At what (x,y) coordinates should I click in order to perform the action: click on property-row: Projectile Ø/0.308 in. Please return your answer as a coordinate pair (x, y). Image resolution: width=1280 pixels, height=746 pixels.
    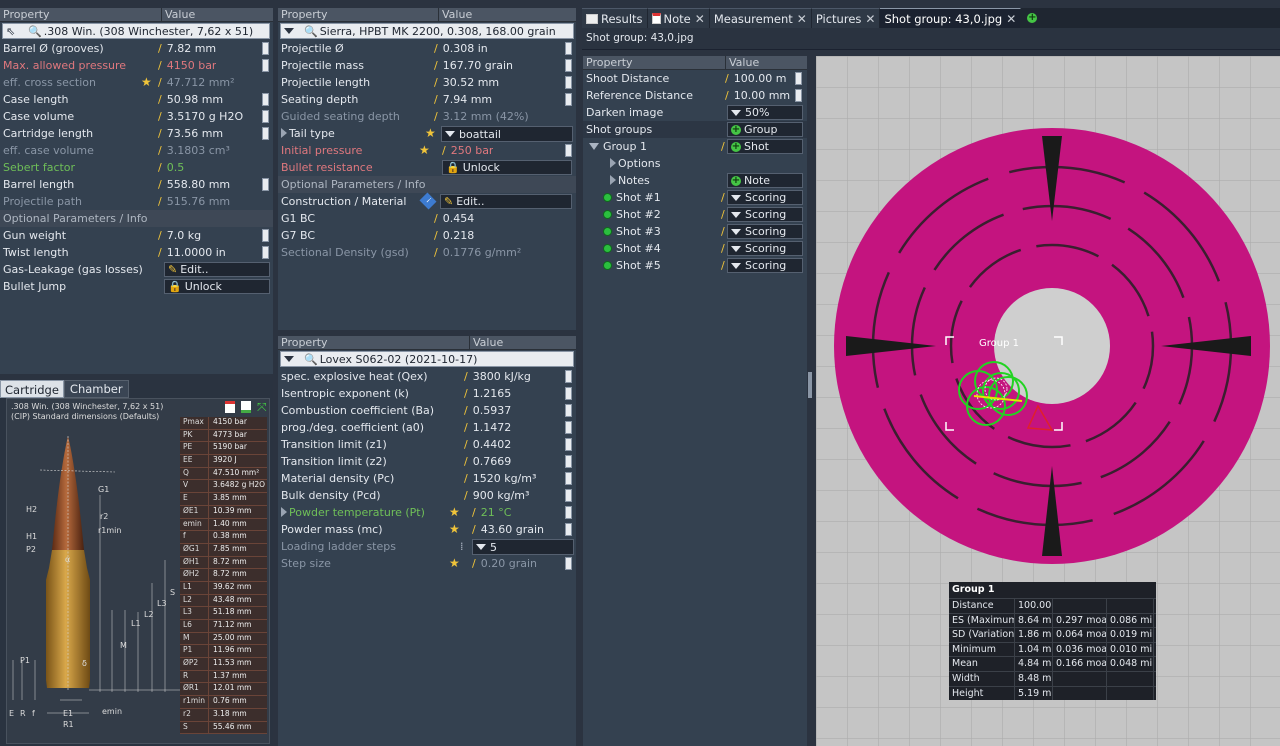
    Looking at the image, I should click on (427, 48).